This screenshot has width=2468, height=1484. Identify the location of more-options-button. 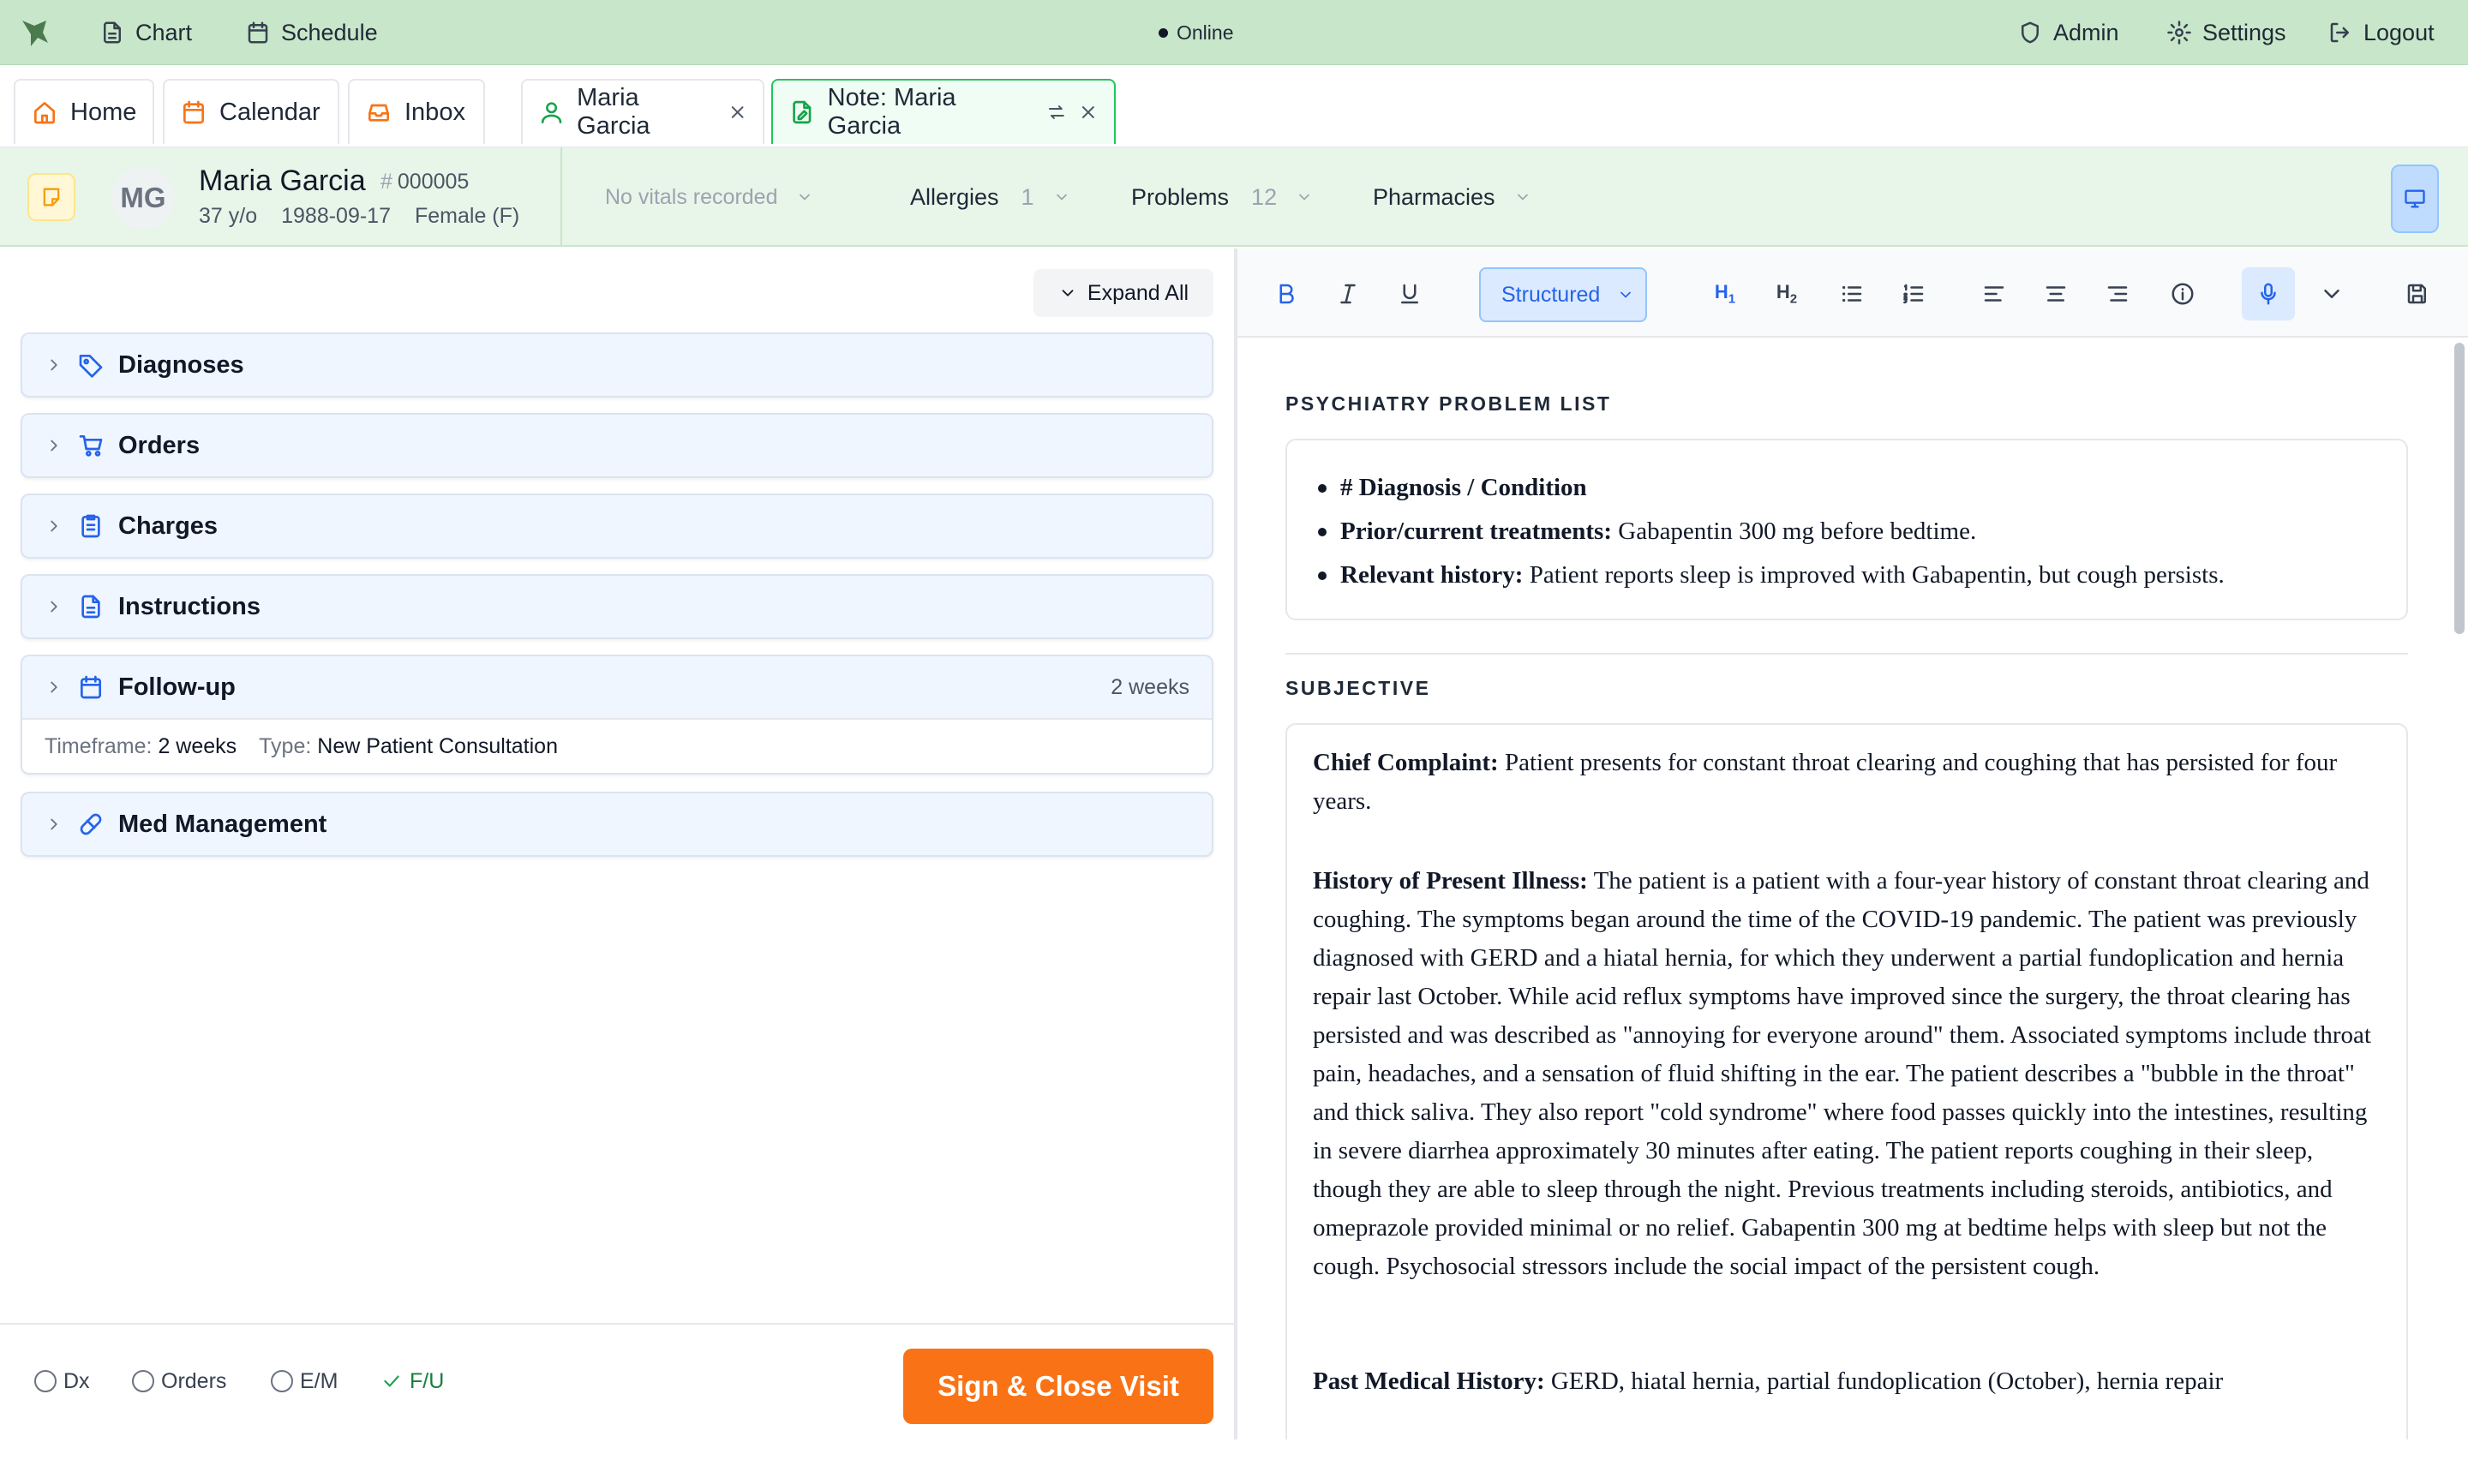
(2331, 293).